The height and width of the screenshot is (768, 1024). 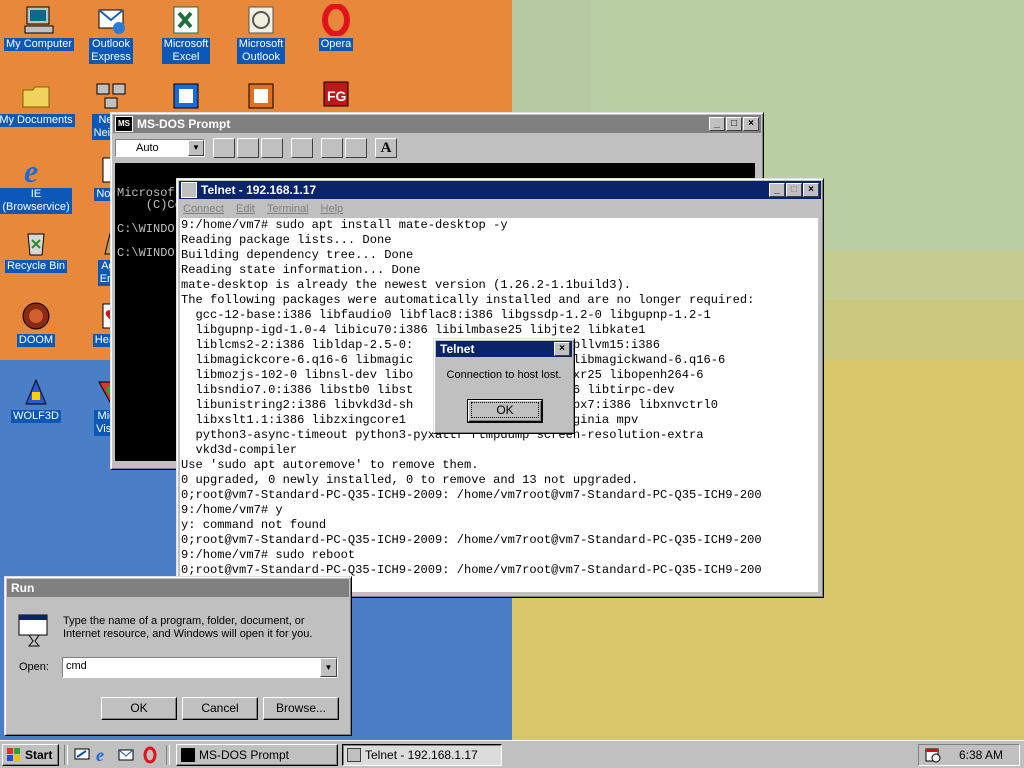 What do you see at coordinates (500, 190) in the screenshot?
I see `telnet-titlebar: Telnet - 192.168.1.17 _ □ ×` at bounding box center [500, 190].